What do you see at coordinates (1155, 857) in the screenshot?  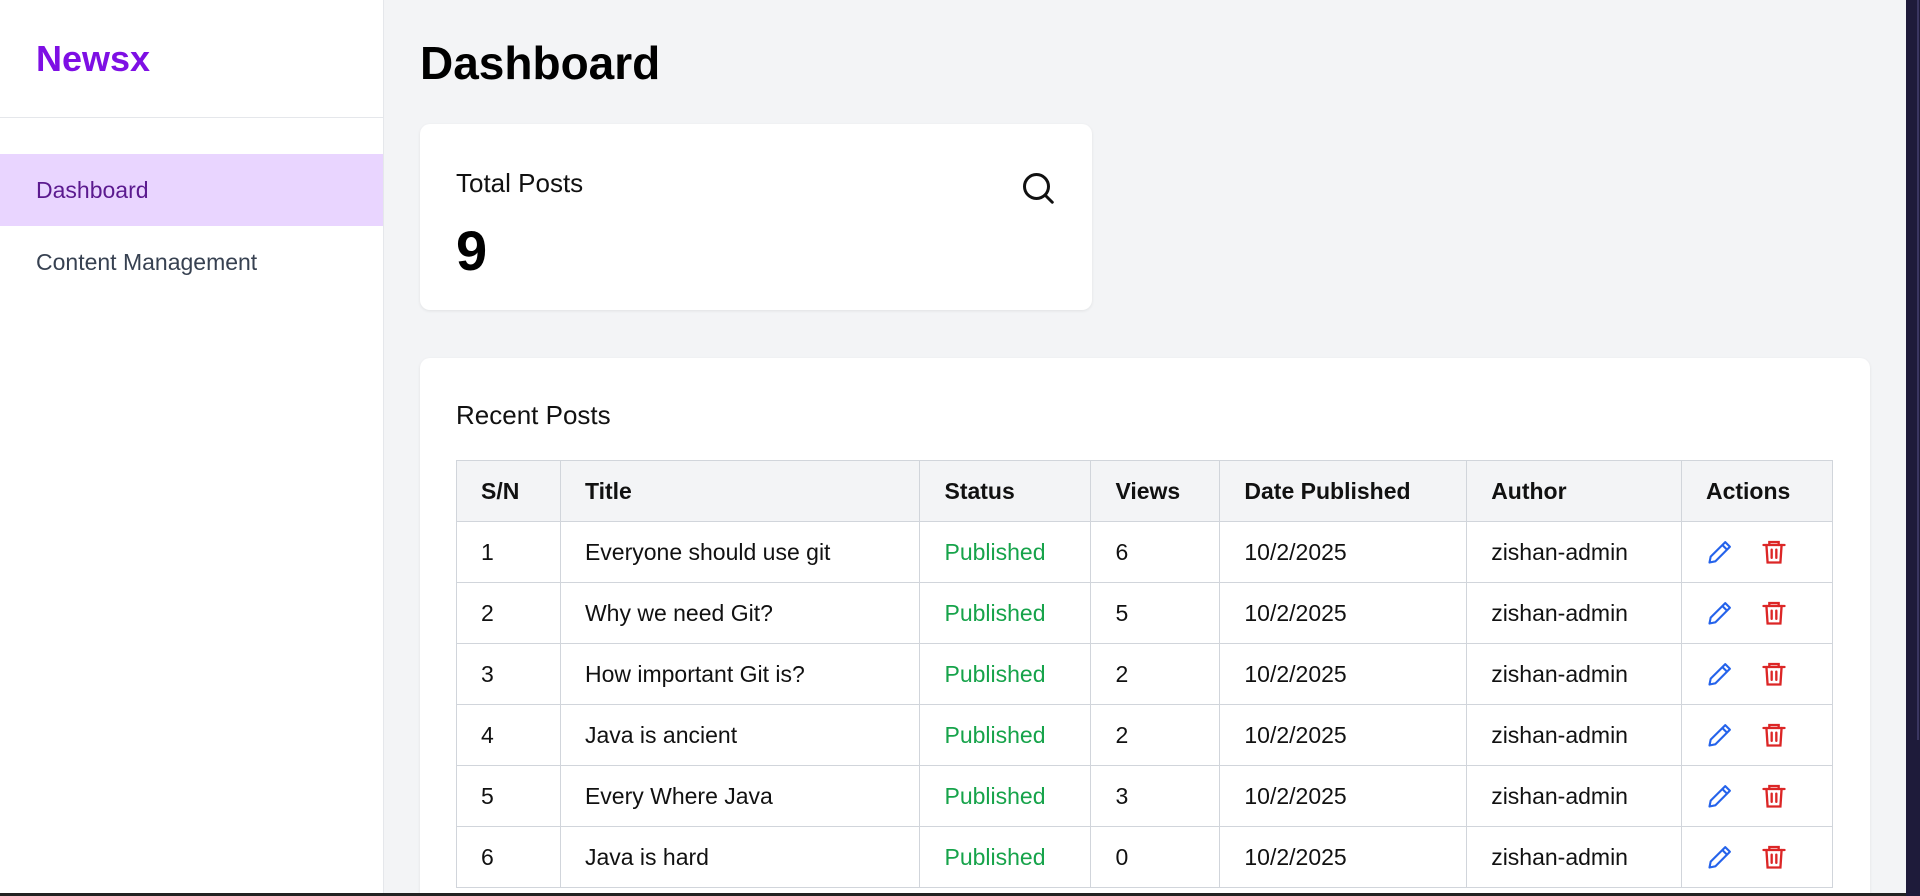 I see `cell-views: 0` at bounding box center [1155, 857].